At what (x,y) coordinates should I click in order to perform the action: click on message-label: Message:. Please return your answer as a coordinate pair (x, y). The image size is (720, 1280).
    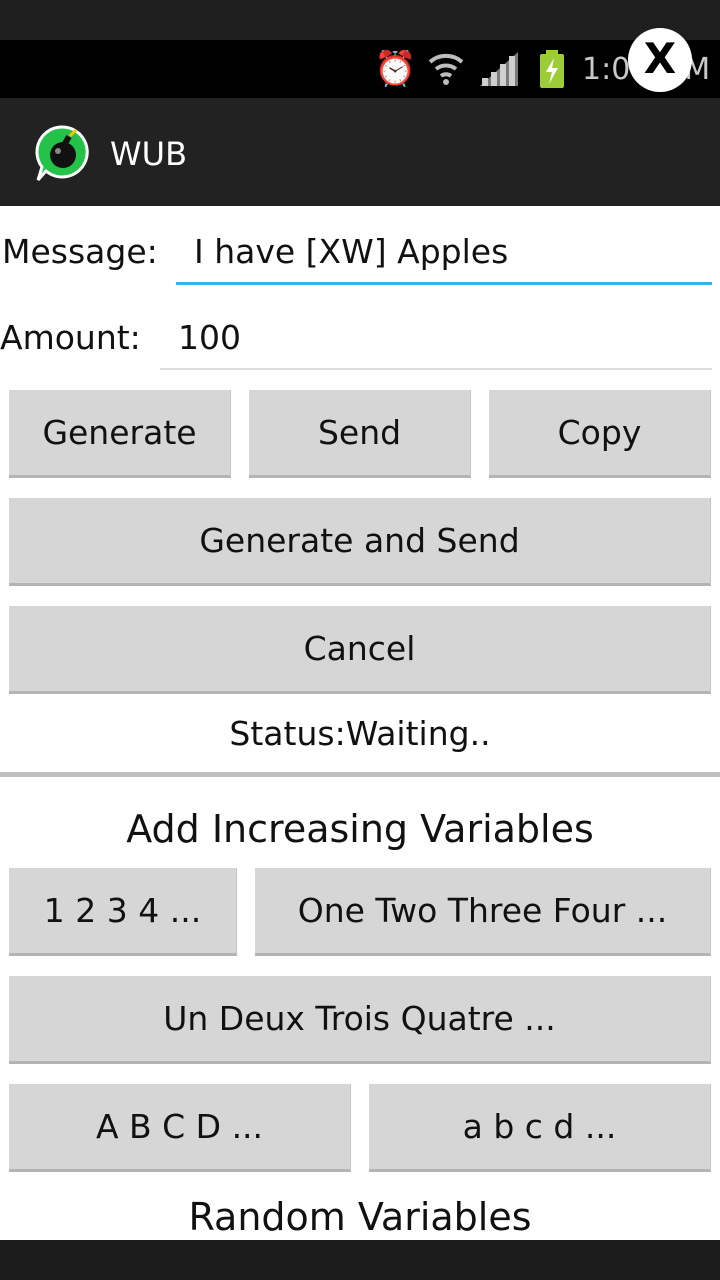
    Looking at the image, I should click on (80, 251).